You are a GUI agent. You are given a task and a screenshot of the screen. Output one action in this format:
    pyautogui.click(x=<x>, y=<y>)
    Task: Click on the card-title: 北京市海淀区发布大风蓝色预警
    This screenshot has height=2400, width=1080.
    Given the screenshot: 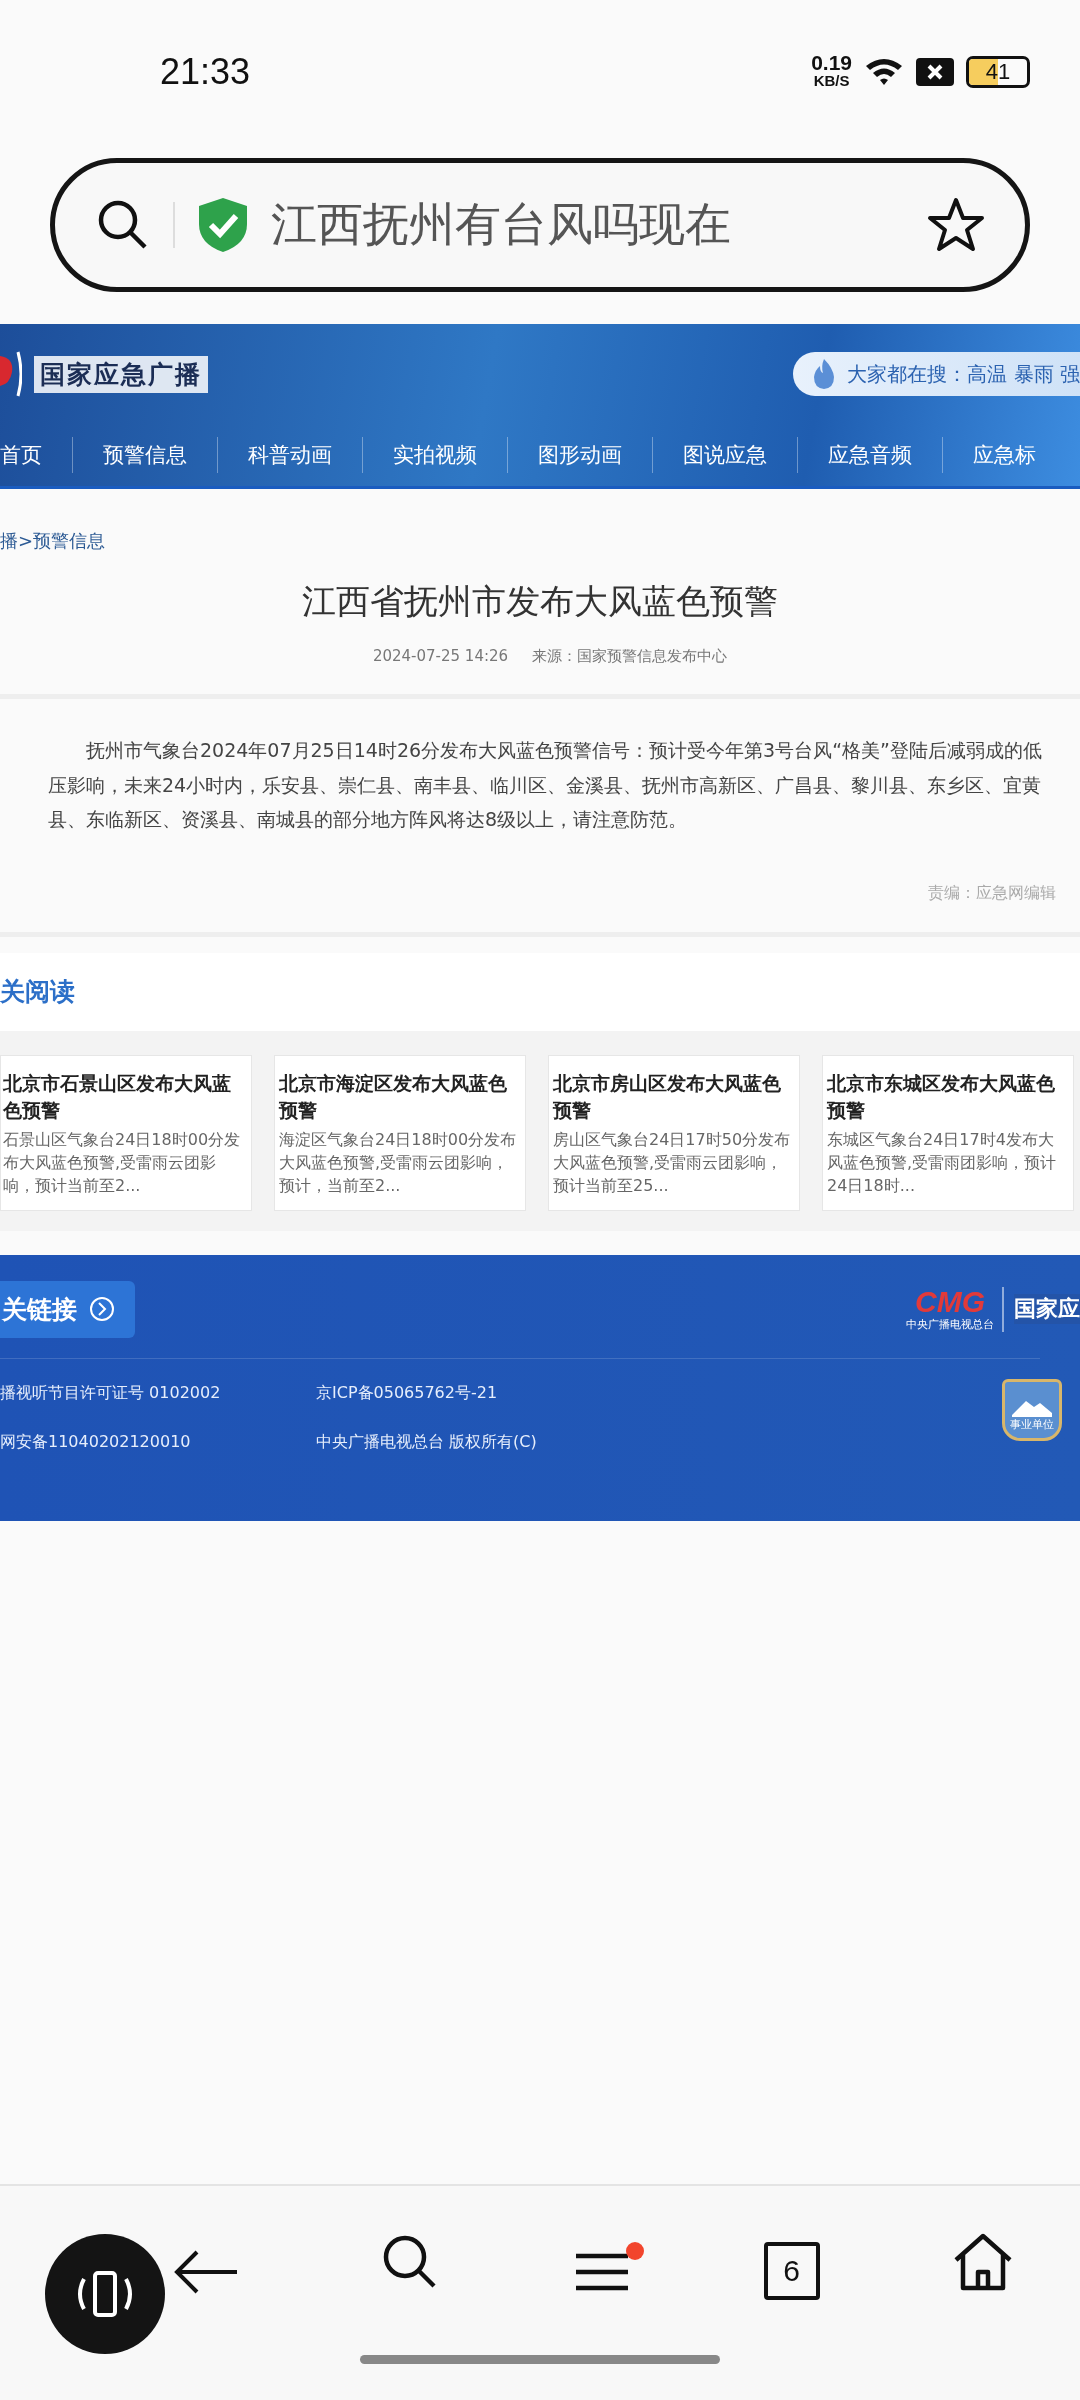 What is the action you would take?
    pyautogui.click(x=393, y=1096)
    